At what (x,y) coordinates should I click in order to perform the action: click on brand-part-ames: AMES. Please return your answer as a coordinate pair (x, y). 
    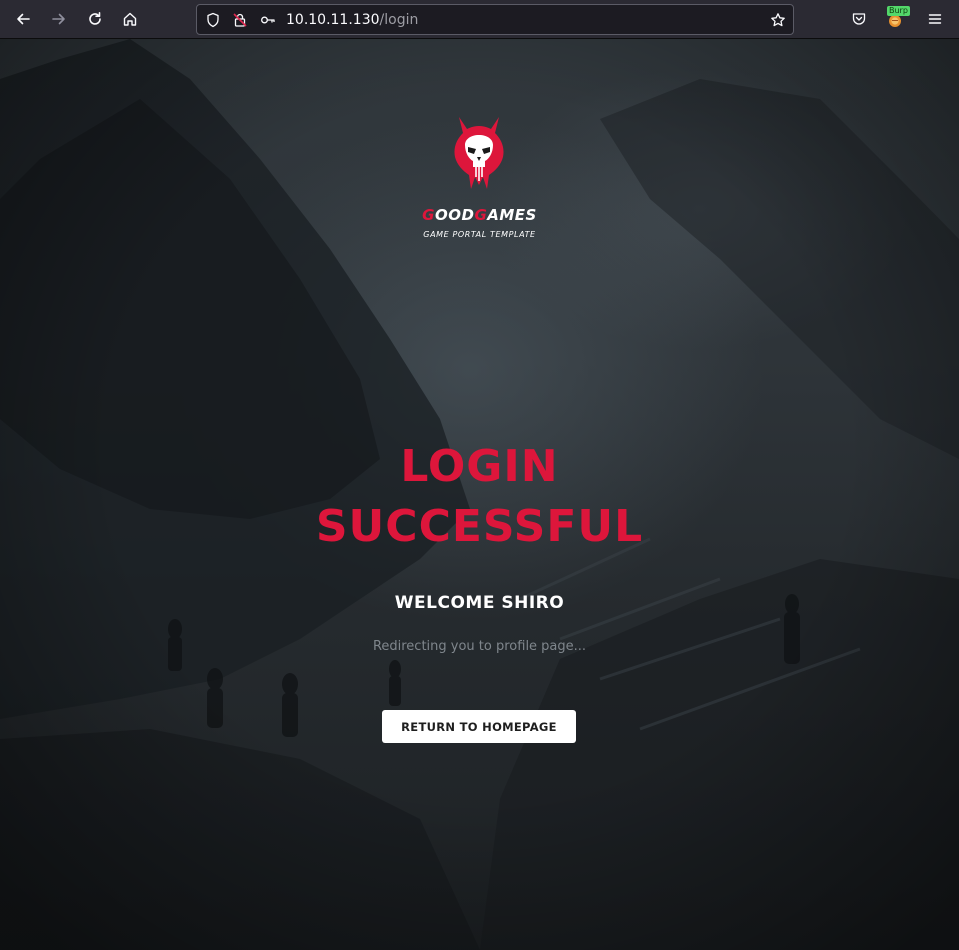
    Looking at the image, I should click on (512, 215).